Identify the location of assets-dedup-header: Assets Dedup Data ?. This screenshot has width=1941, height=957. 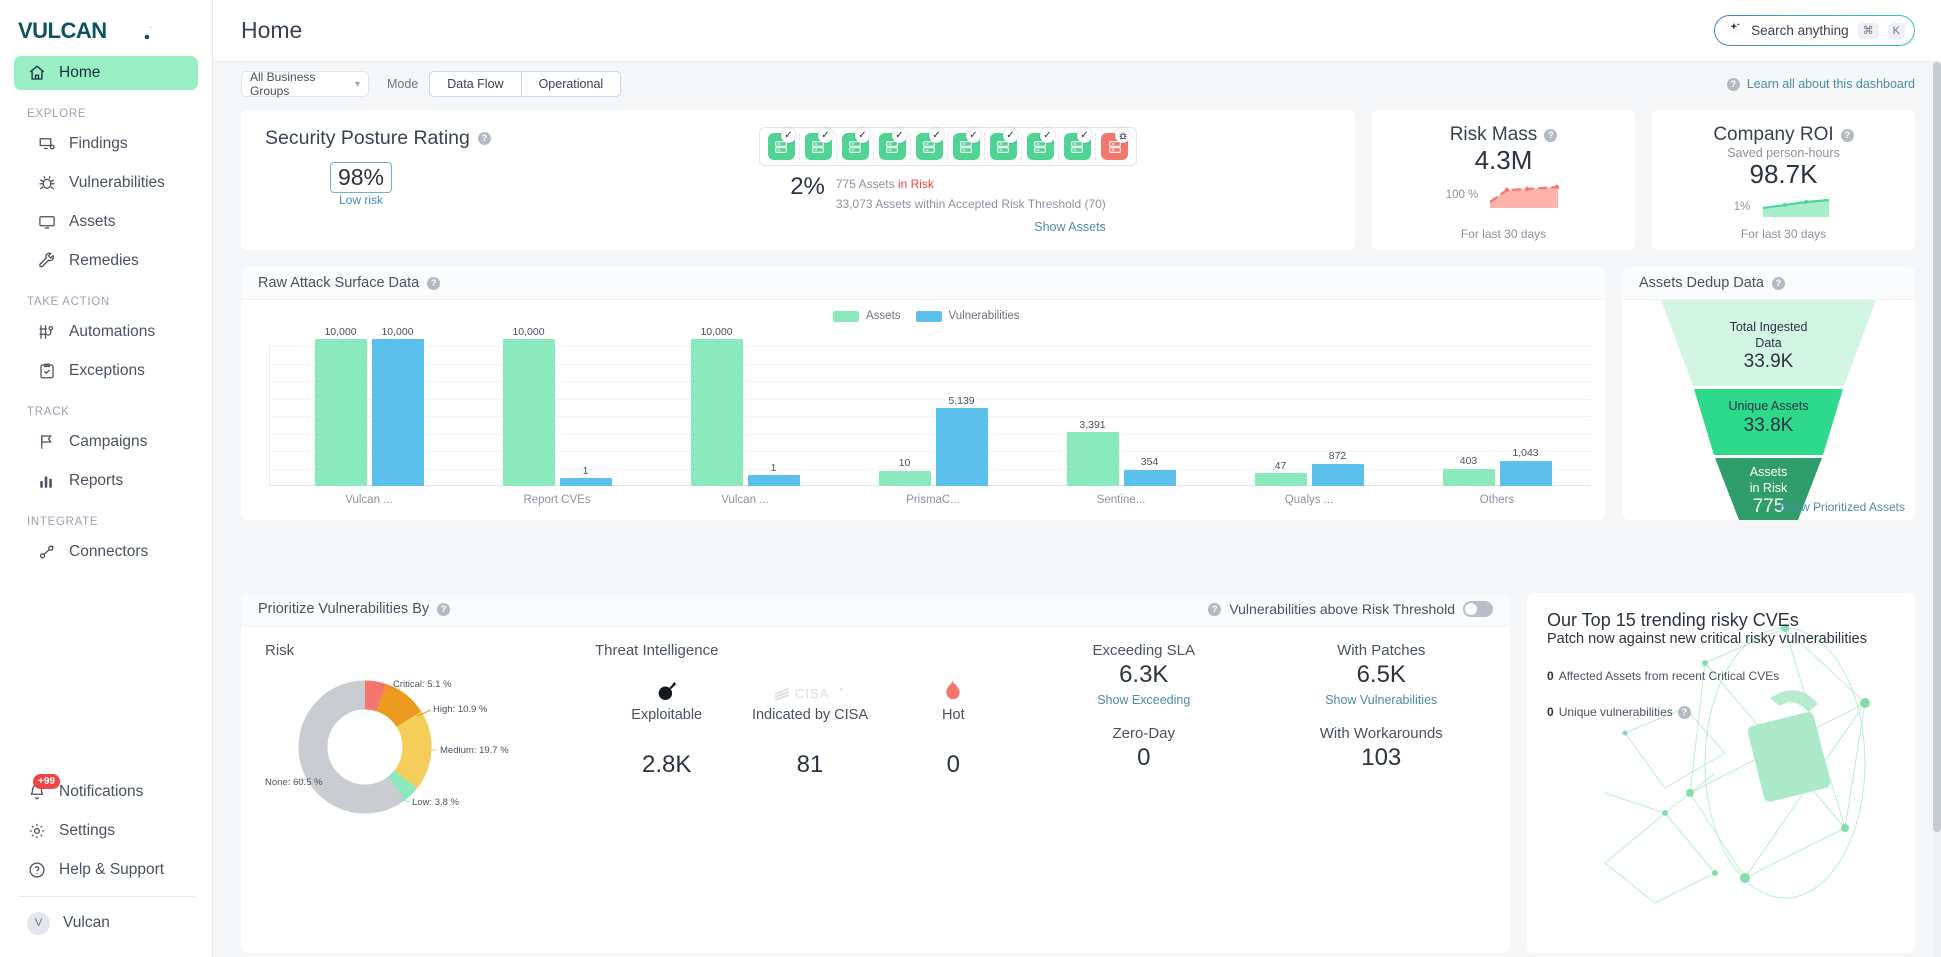
(1768, 283).